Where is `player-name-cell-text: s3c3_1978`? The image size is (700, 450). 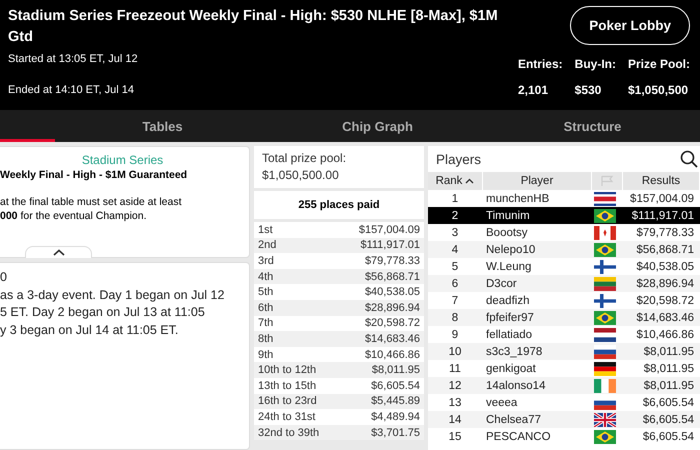
player-name-cell-text: s3c3_1978 is located at coordinates (514, 352).